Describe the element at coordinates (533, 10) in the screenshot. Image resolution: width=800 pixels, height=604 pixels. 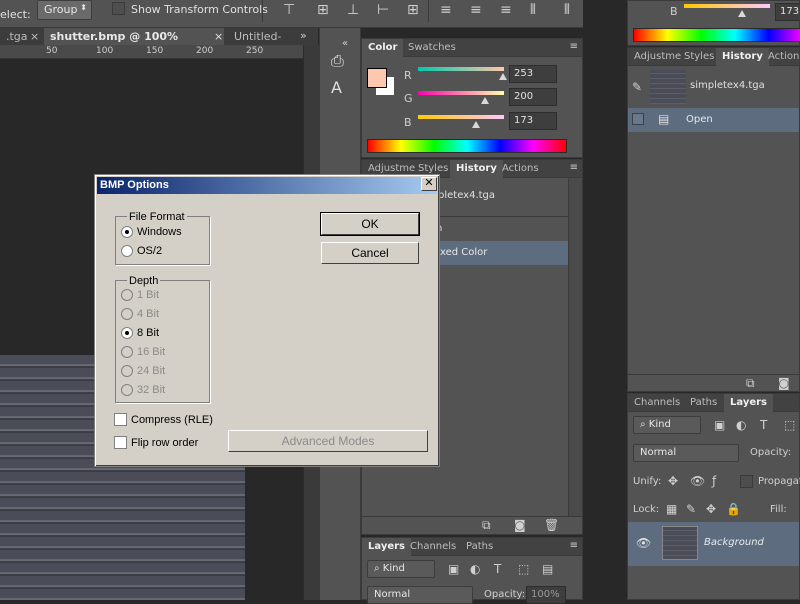
I see `distribute-left-icon: ⫴` at that location.